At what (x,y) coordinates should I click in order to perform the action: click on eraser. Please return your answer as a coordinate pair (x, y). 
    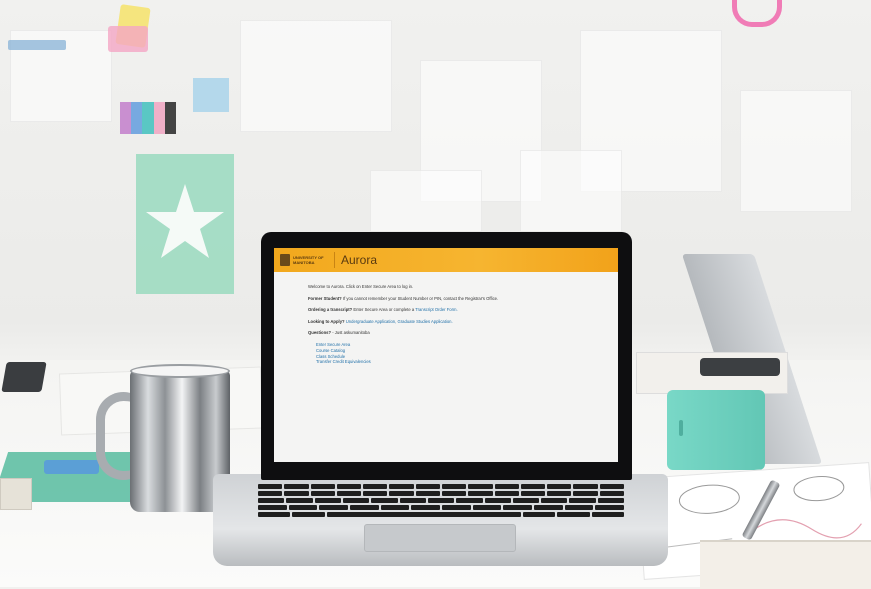
    Looking at the image, I should click on (71, 467).